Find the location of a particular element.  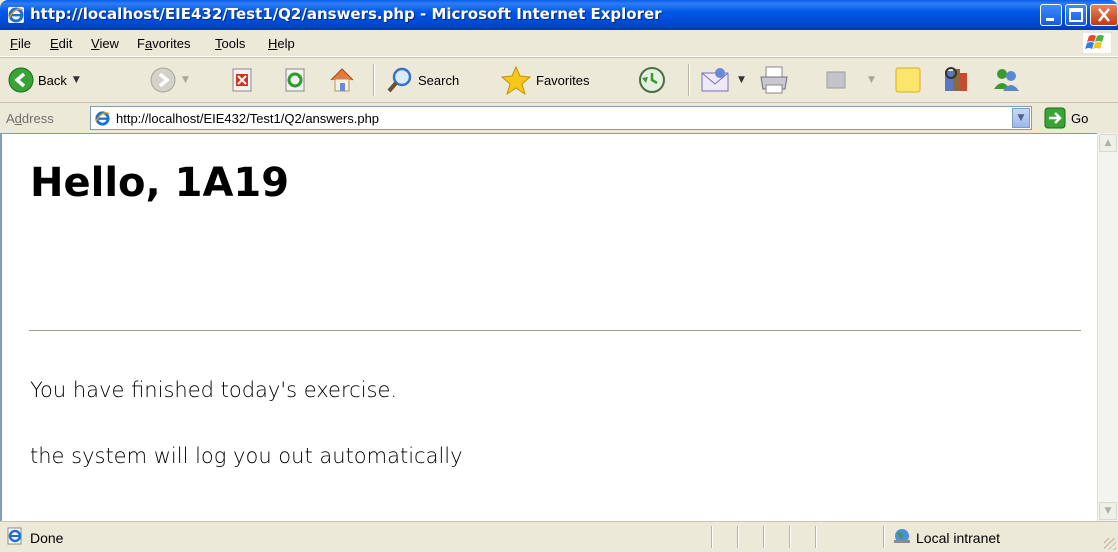

go-arrow-icon is located at coordinates (1055, 118).